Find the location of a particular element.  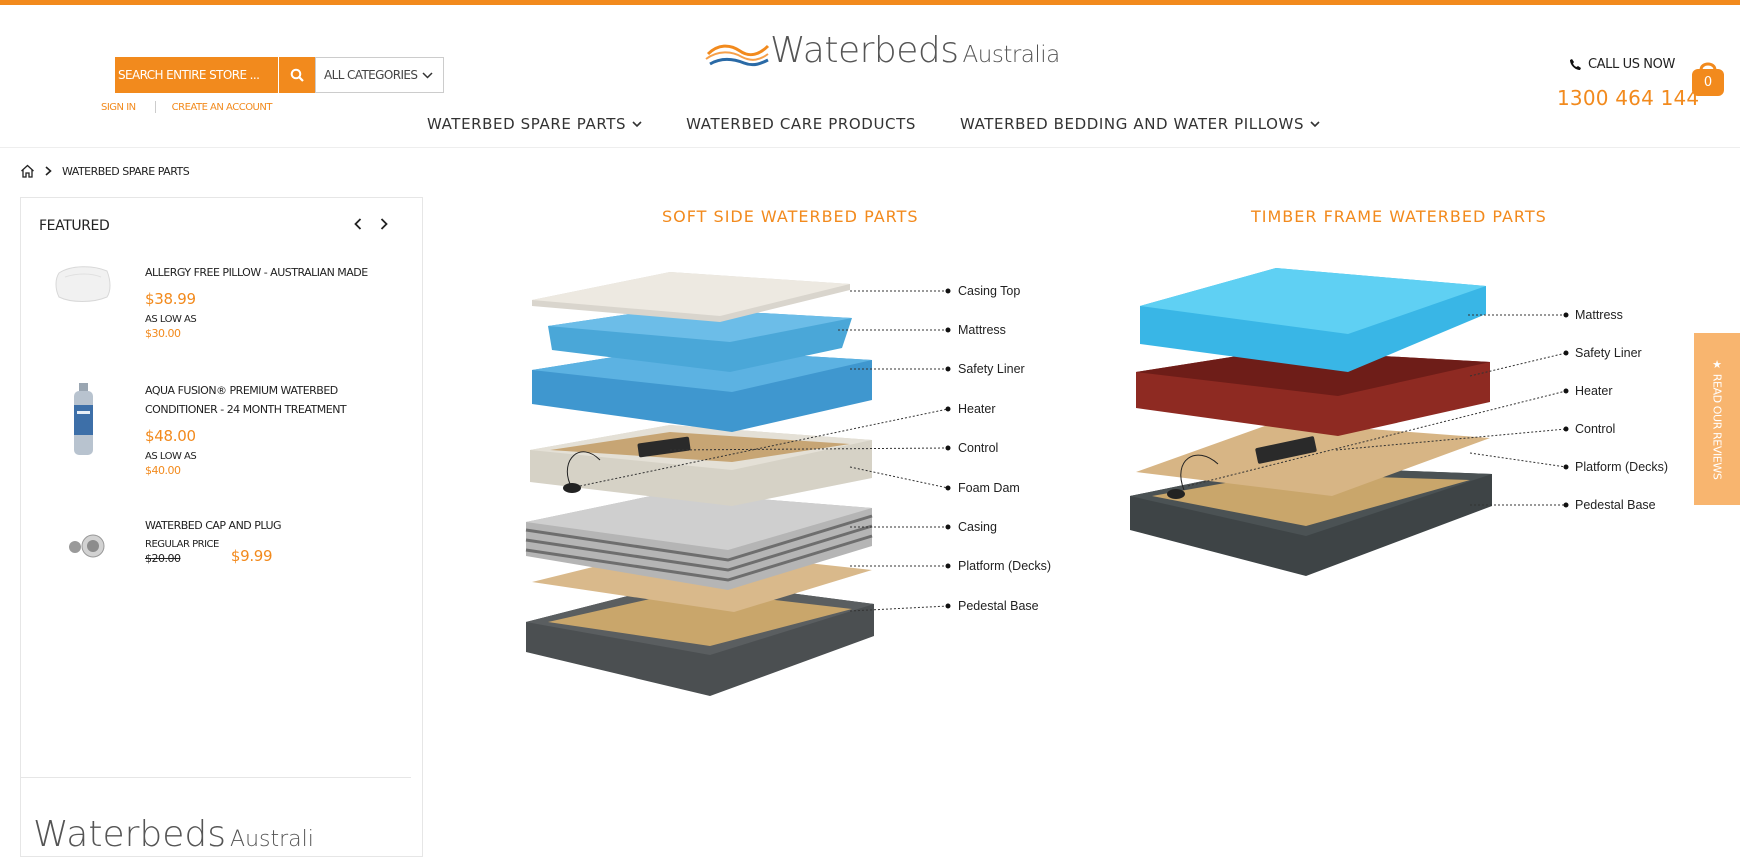

carousel-next-button is located at coordinates (384, 224).